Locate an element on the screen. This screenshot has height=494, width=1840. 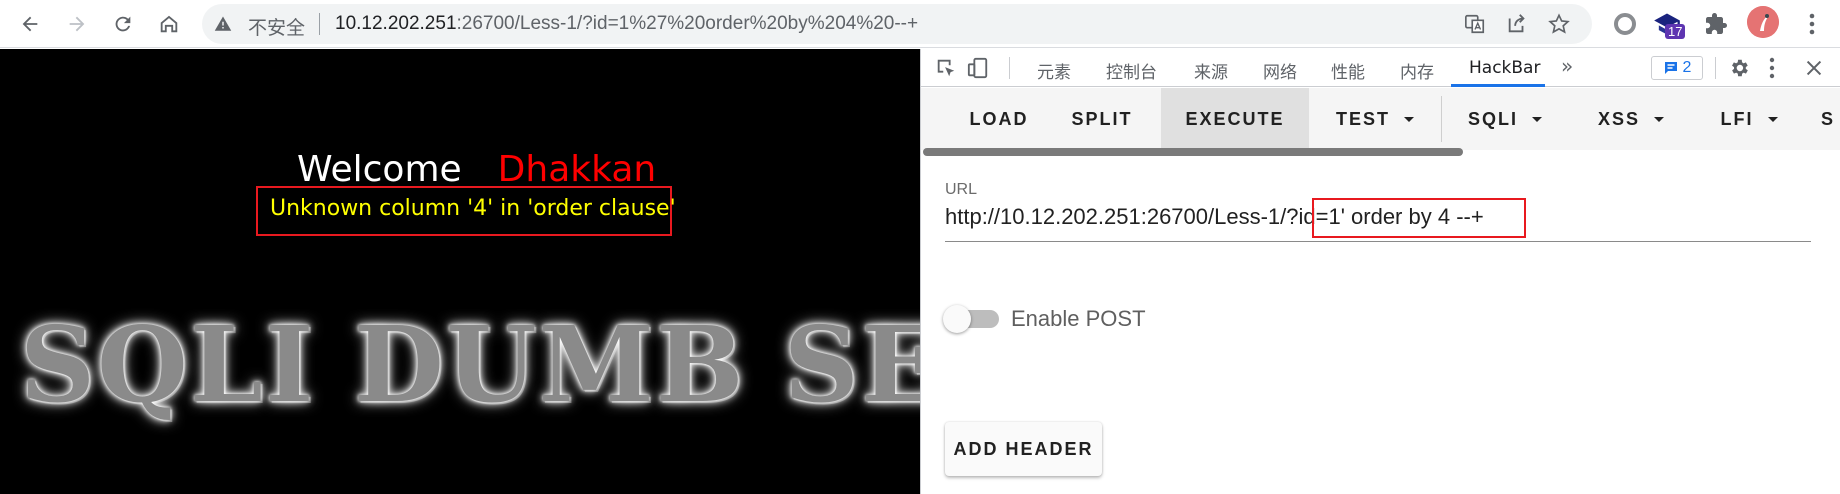
extension-badge: 17 is located at coordinates (1675, 31).